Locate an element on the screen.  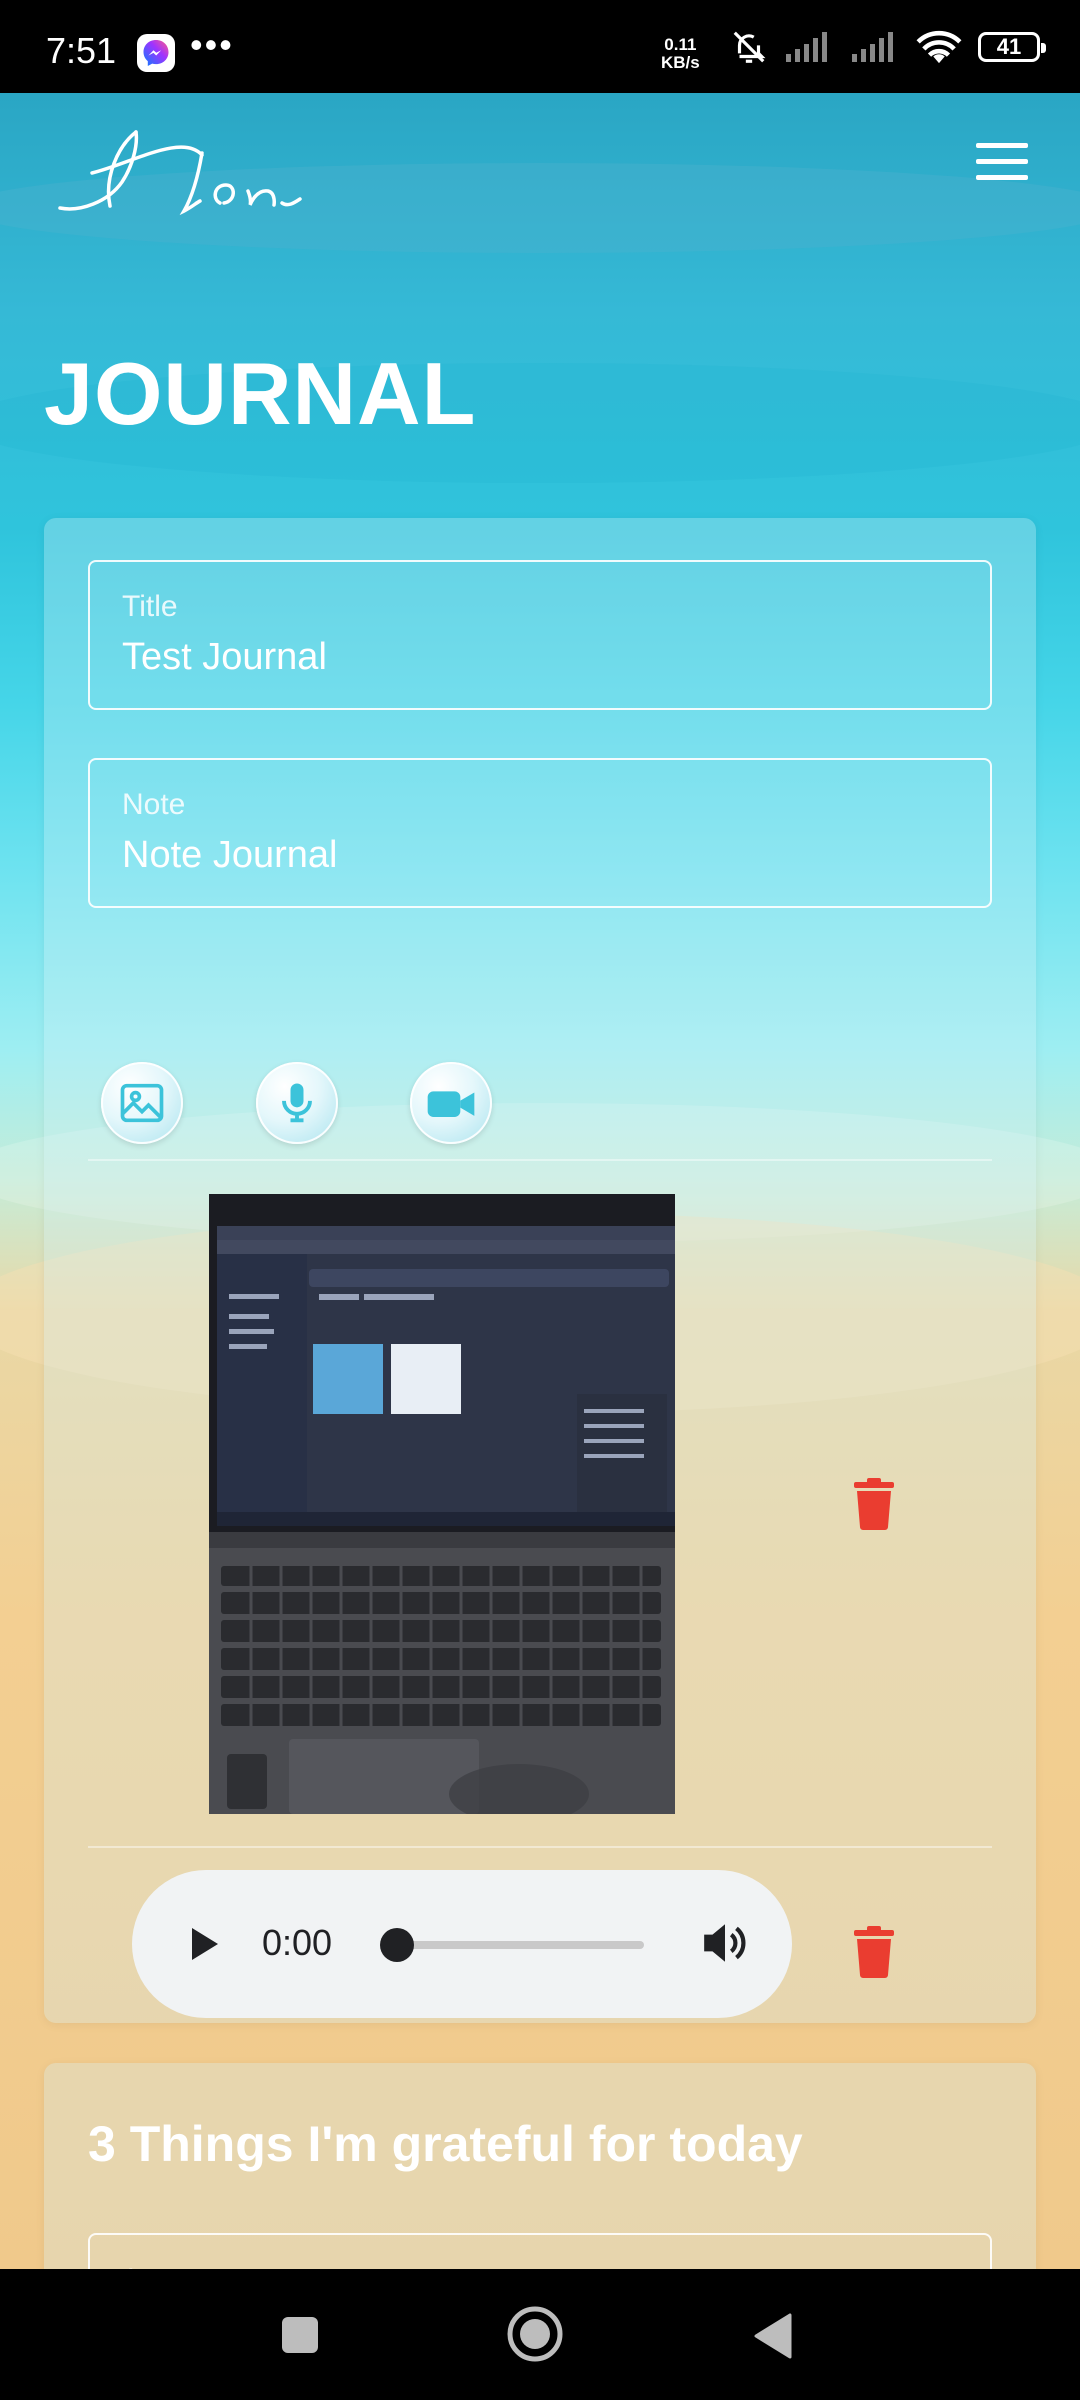
status-bar: 7:51 ••• 0.11 KB/s 41 is located at coordinates (540, 46).